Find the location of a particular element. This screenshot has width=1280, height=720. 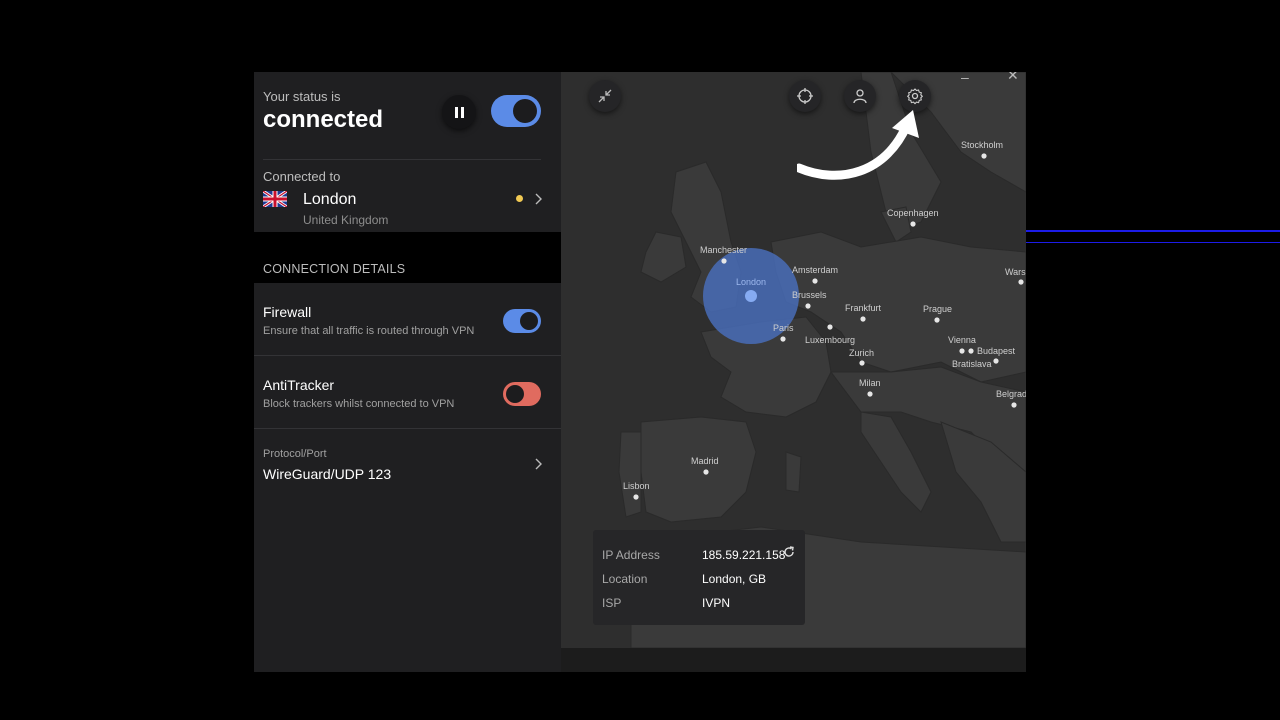

location-value: London, GB is located at coordinates (734, 579).